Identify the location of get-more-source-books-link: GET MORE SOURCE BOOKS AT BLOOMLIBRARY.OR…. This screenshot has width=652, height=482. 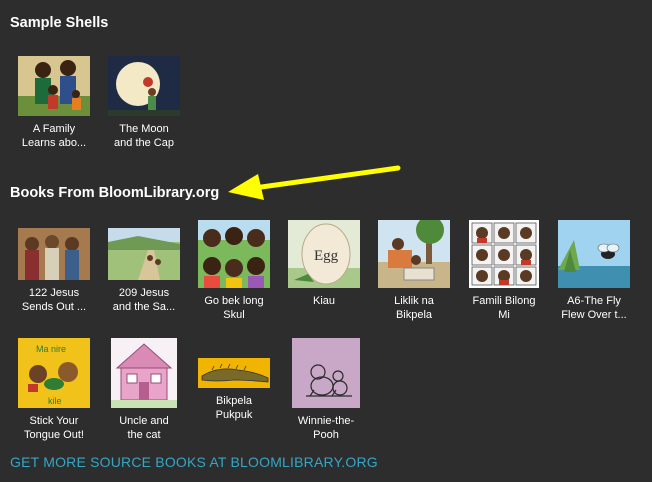
(194, 462).